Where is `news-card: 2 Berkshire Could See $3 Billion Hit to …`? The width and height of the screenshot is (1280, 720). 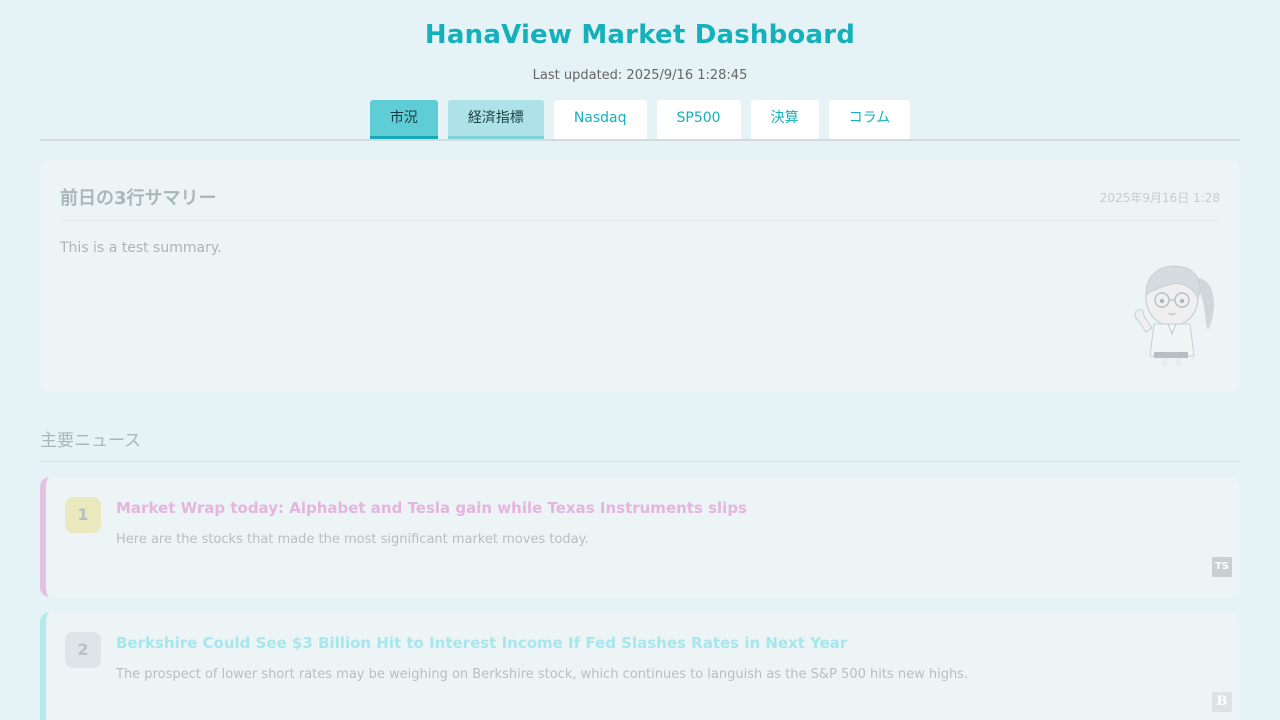 news-card: 2 Berkshire Could See $3 Billion Hit to … is located at coordinates (640, 666).